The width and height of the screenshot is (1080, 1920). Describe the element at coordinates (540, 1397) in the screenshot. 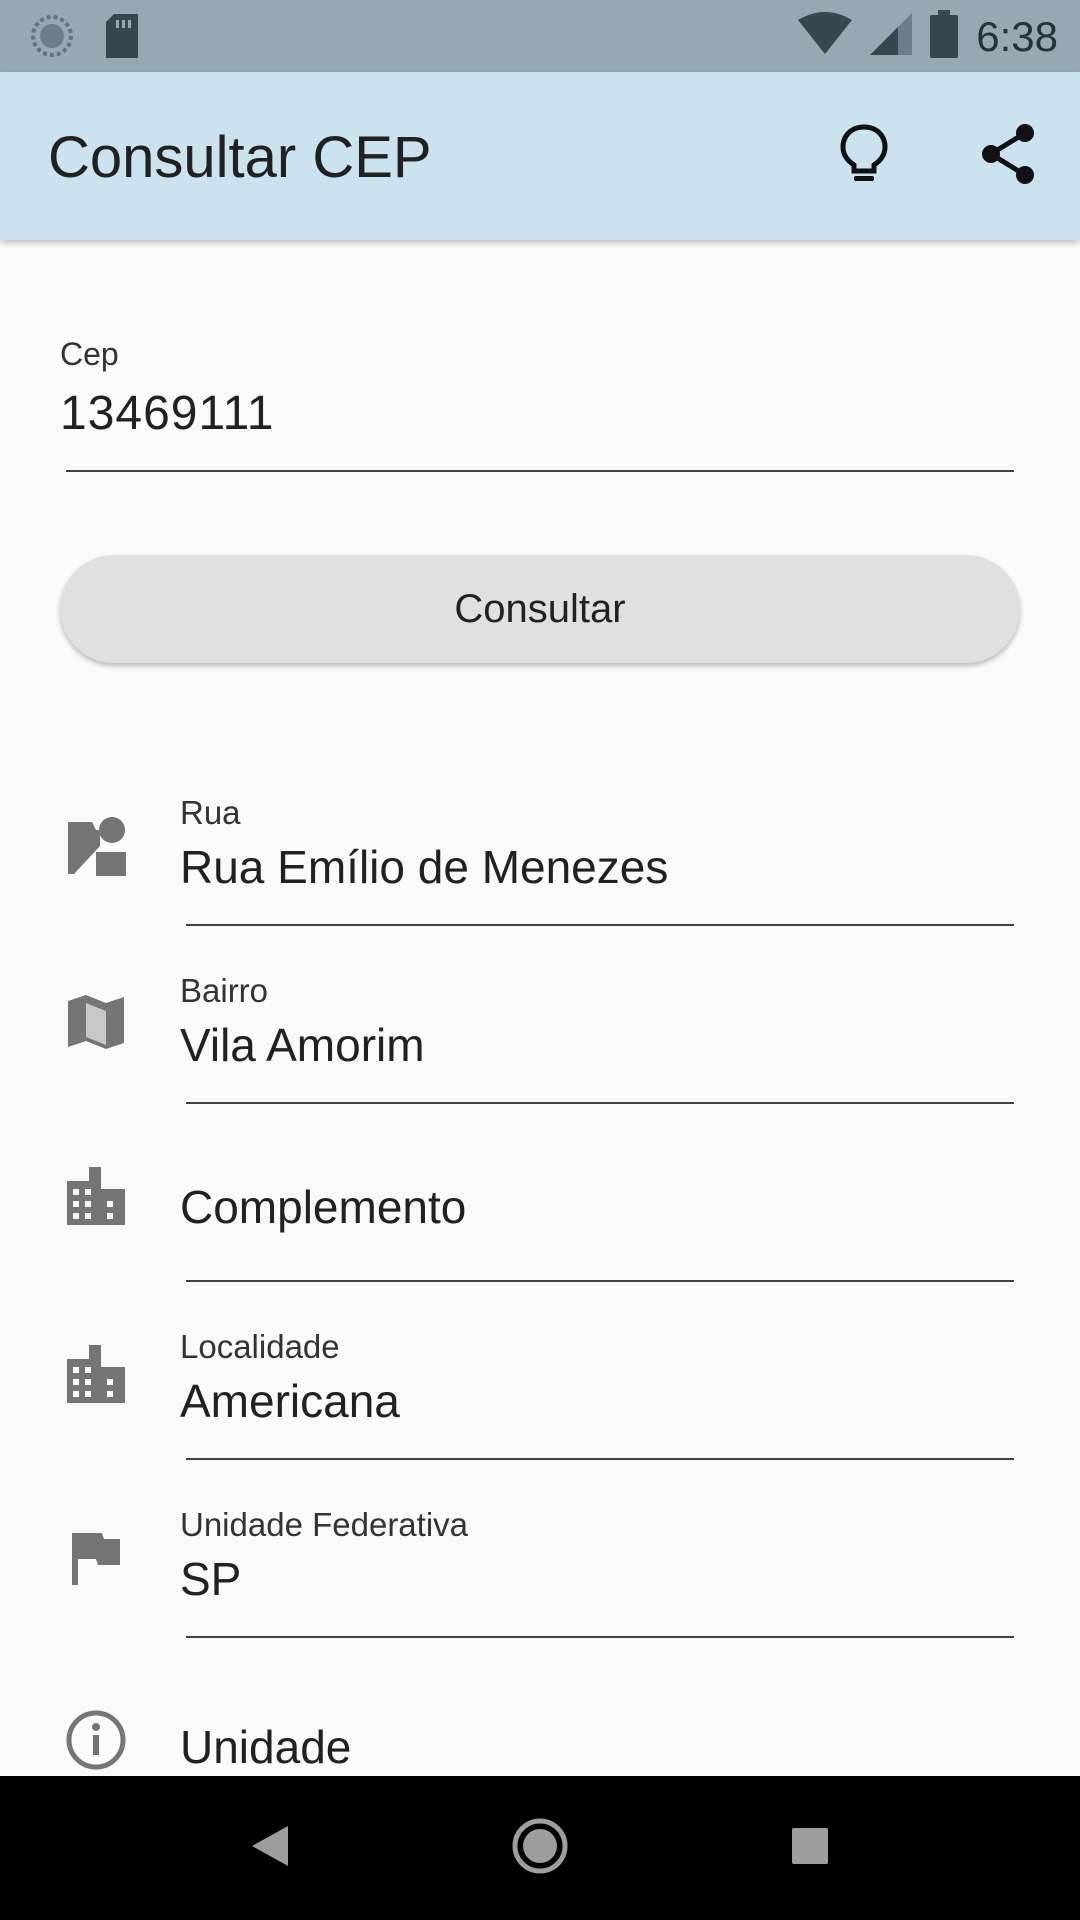

I see `field-localidade: Localidade Americana` at that location.